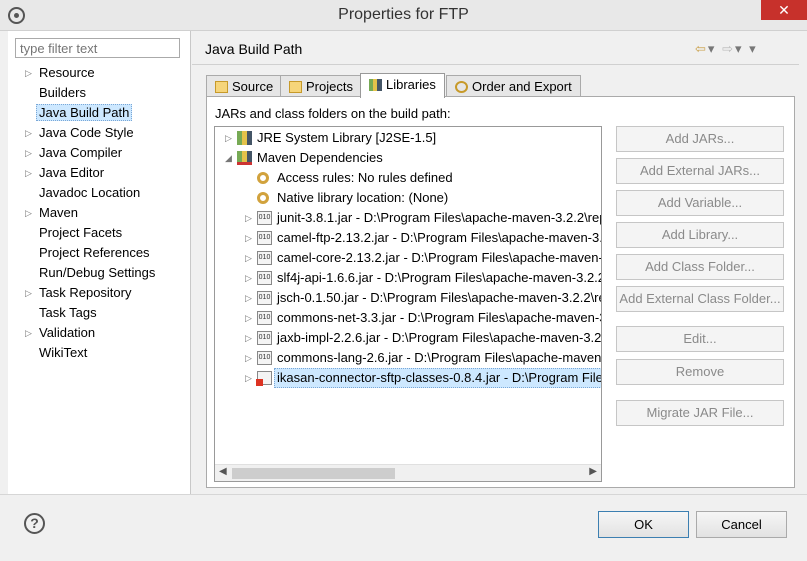 The image size is (807, 561). What do you see at coordinates (643, 524) in the screenshot?
I see `ok-button: OK` at bounding box center [643, 524].